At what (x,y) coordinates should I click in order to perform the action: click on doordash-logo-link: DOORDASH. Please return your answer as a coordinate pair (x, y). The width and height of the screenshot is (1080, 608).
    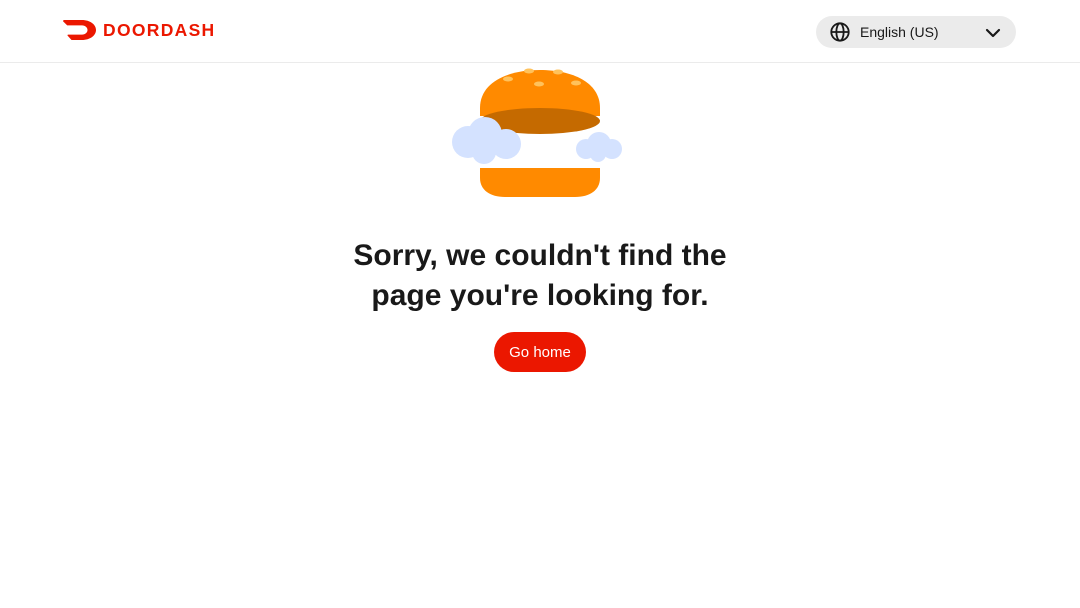
    Looking at the image, I should click on (139, 30).